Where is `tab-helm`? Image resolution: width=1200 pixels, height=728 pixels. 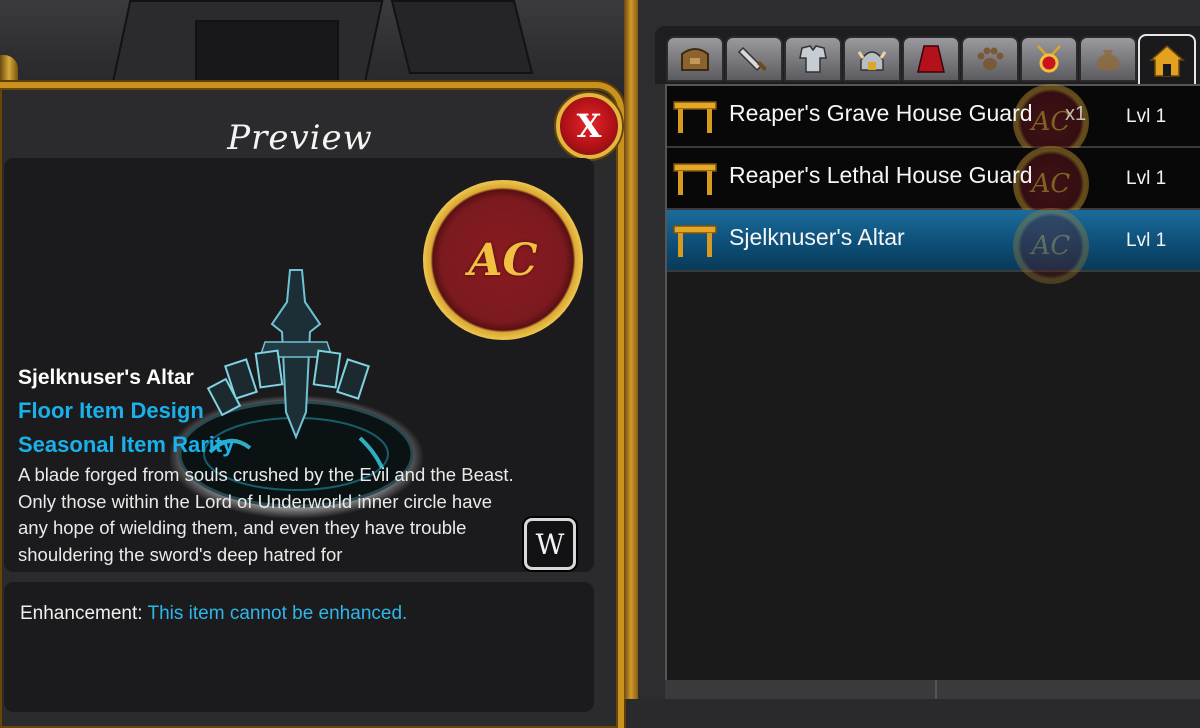 tab-helm is located at coordinates (872, 59).